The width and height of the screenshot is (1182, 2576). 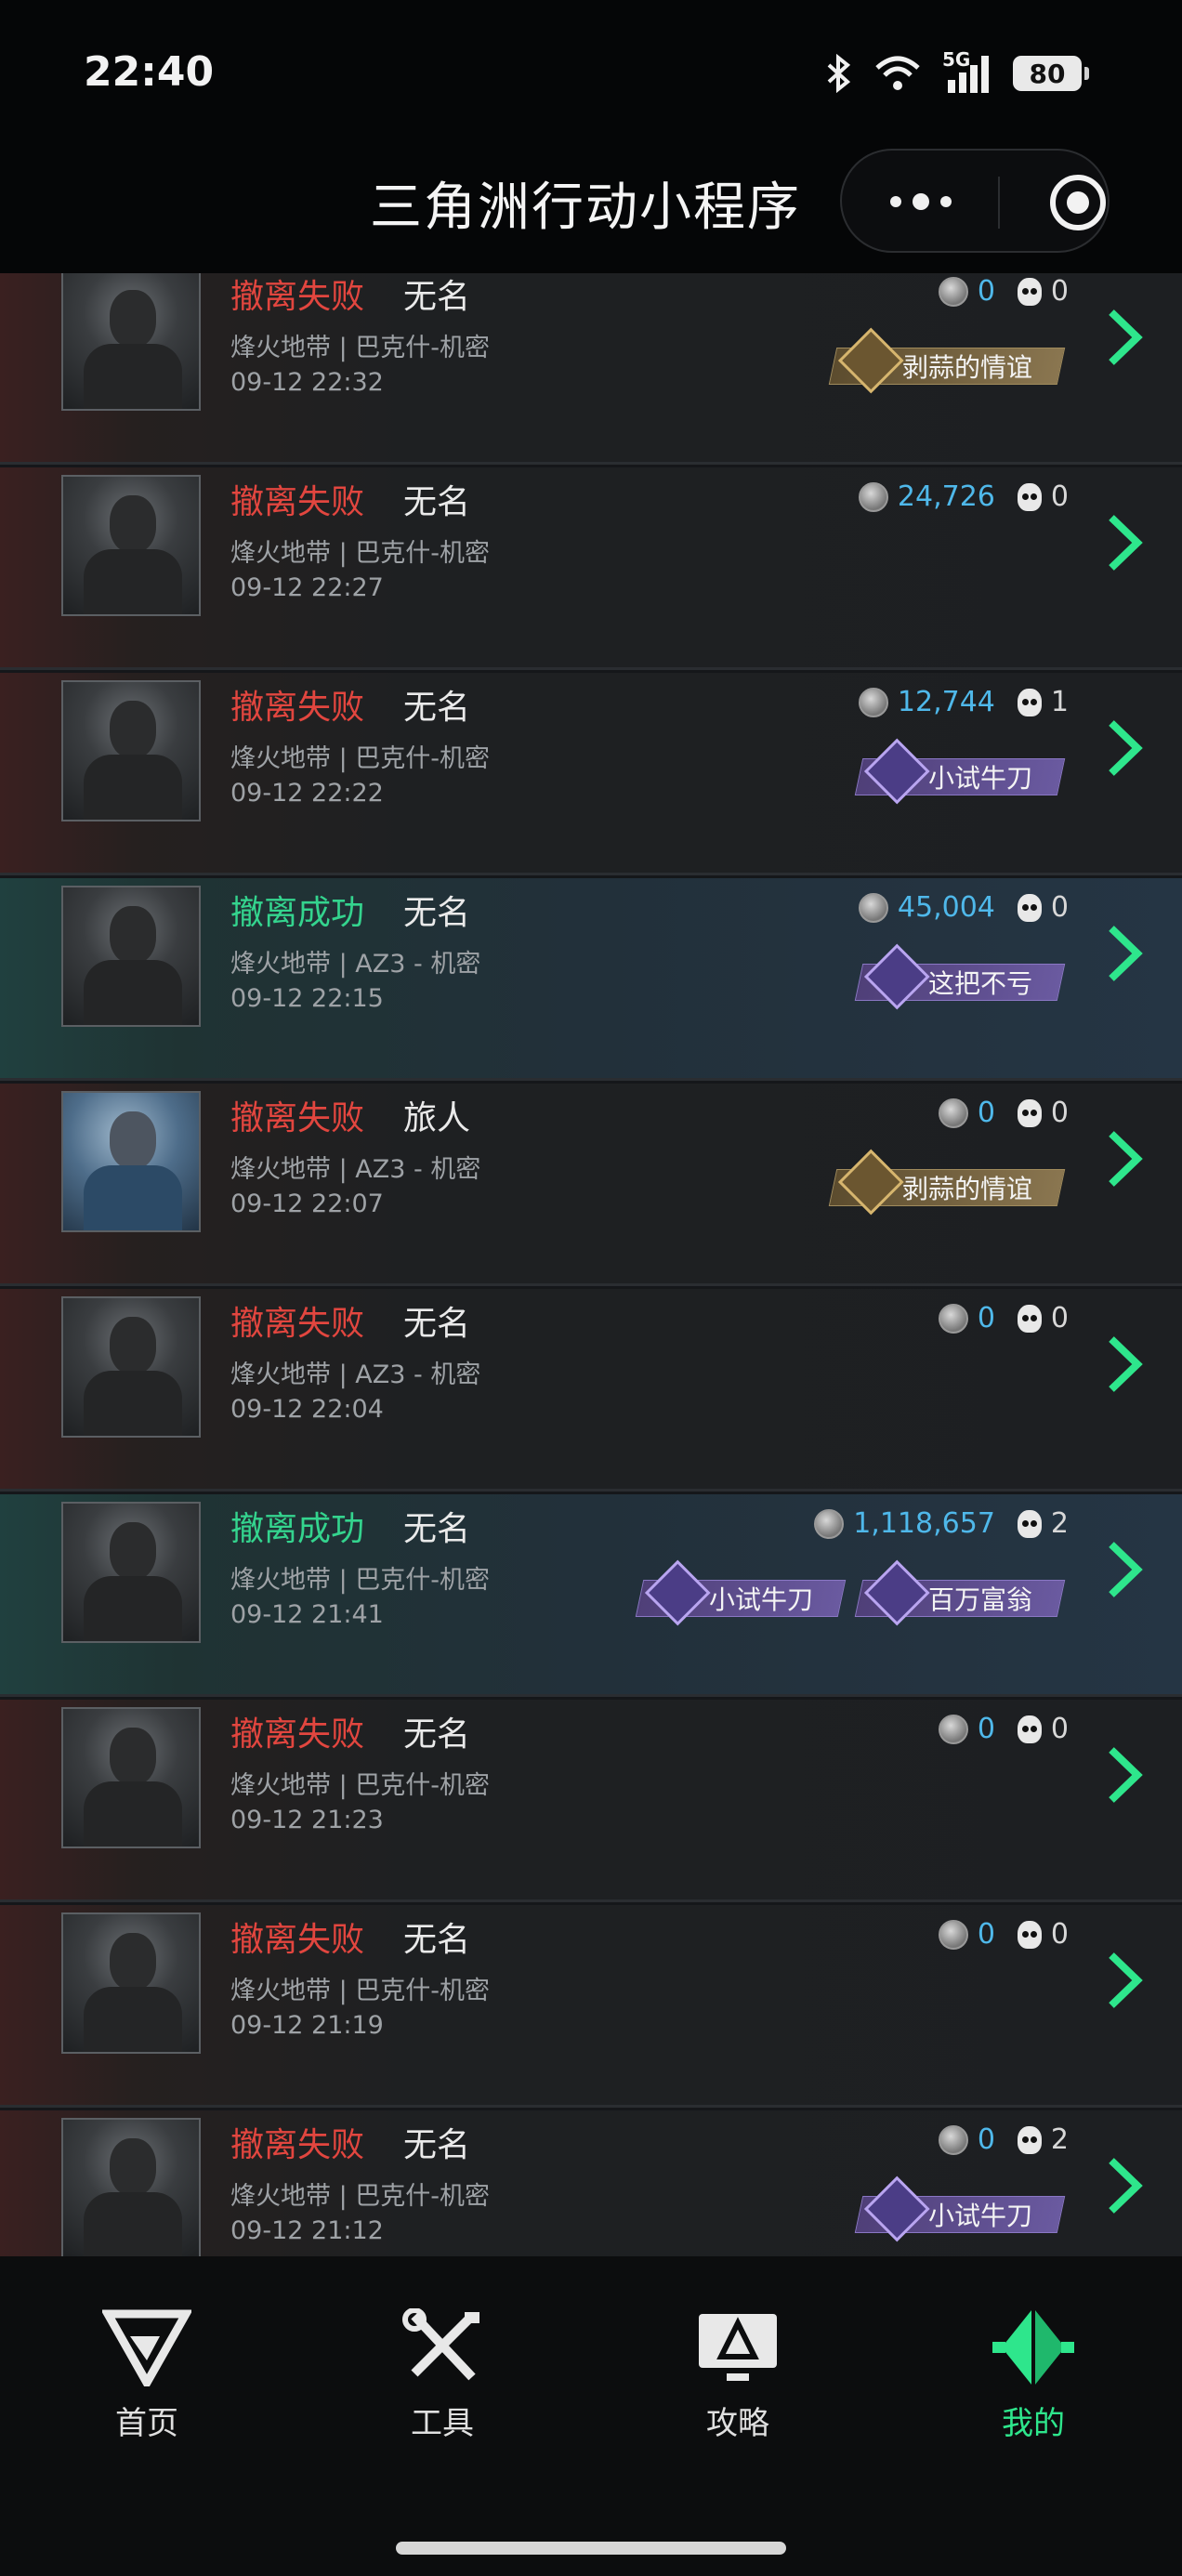 What do you see at coordinates (1003, 2139) in the screenshot?
I see `match-stats: 0 2` at bounding box center [1003, 2139].